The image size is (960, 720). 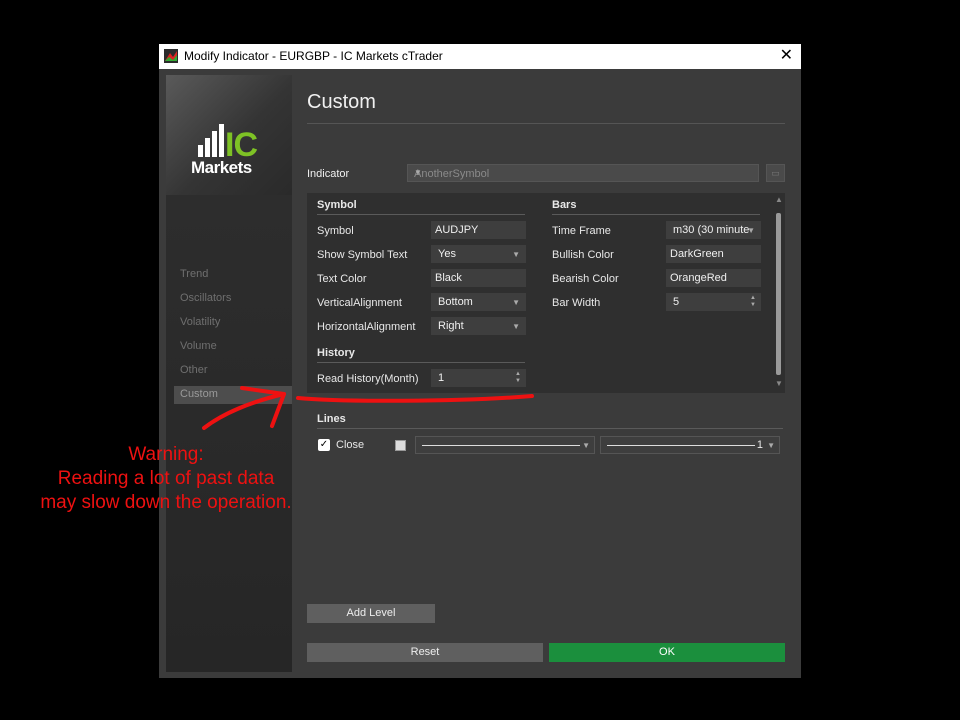 I want to click on warning-line-2: Reading a lot of past data, so click(x=166, y=478).